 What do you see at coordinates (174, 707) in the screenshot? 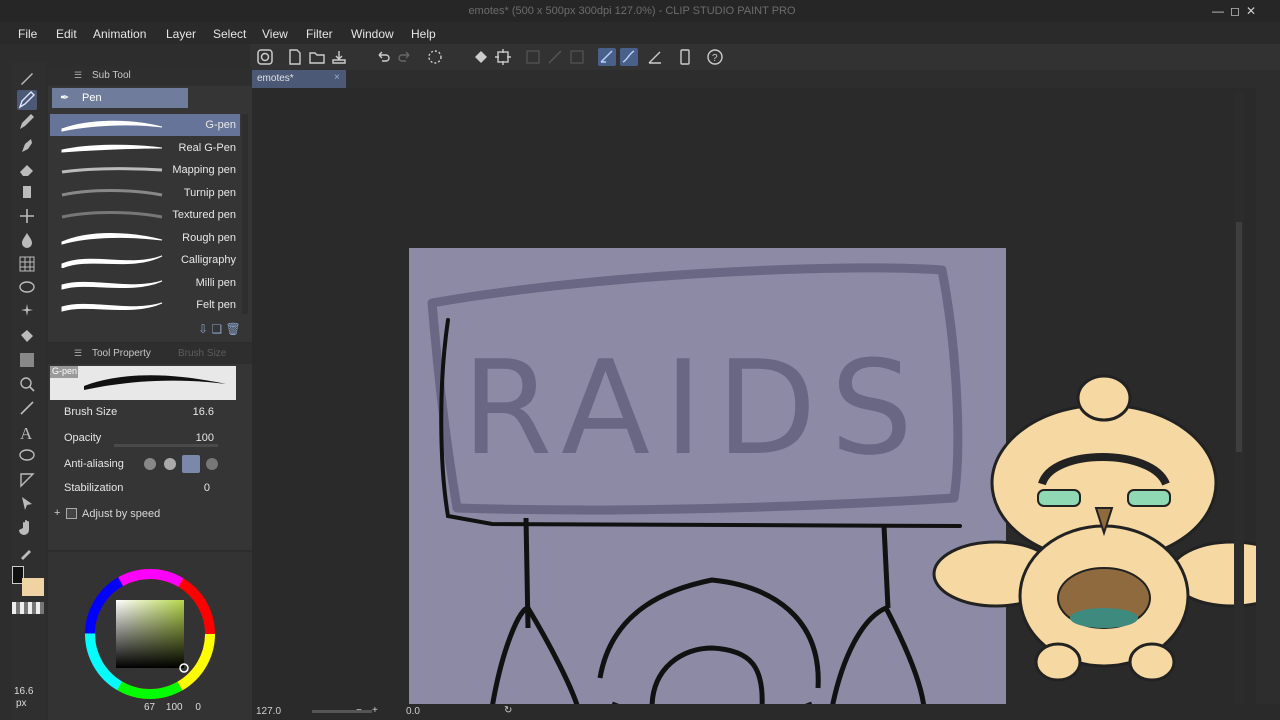
I see `sat-value: 100` at bounding box center [174, 707].